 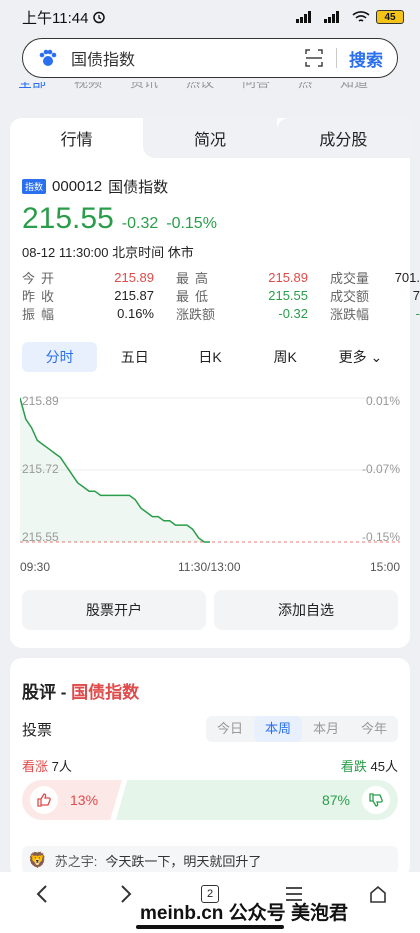 What do you see at coordinates (288, 295) in the screenshot?
I see `stat-value: 215.55` at bounding box center [288, 295].